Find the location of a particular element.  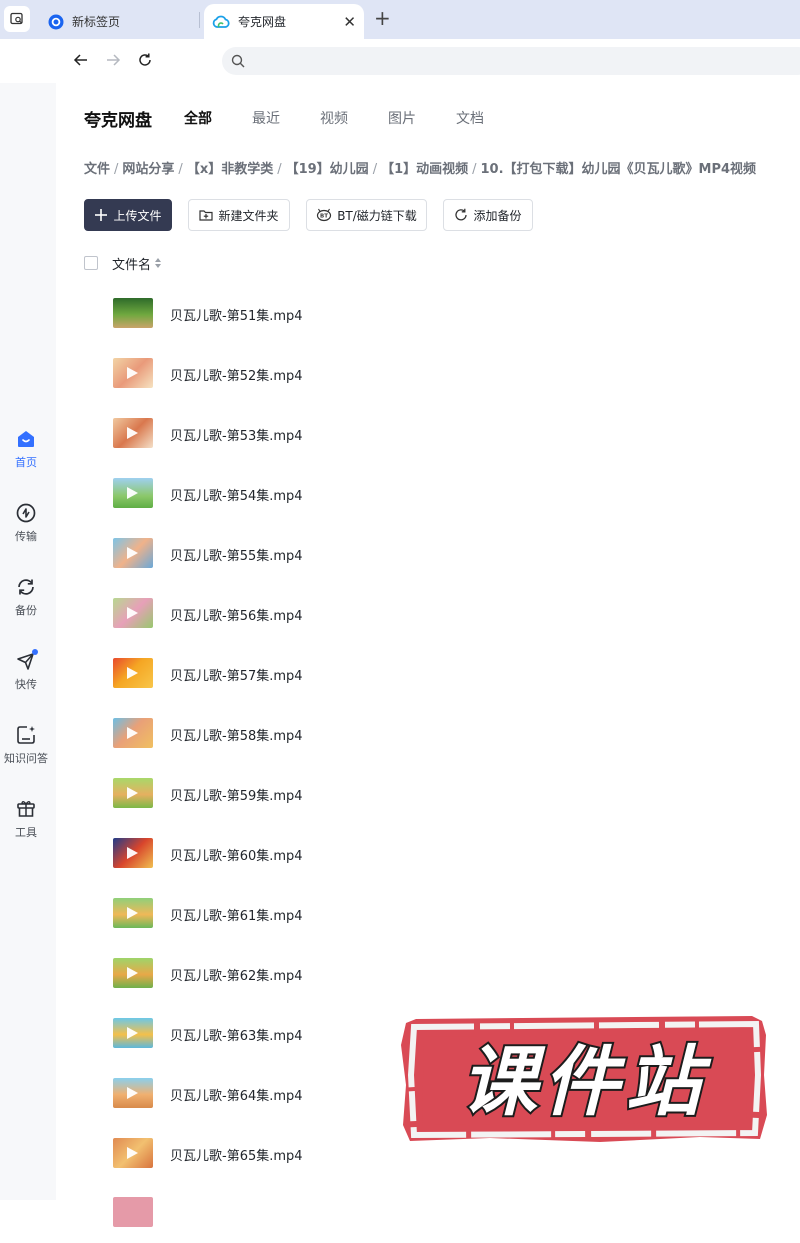

tab-close-icon: ✕ is located at coordinates (349, 22).